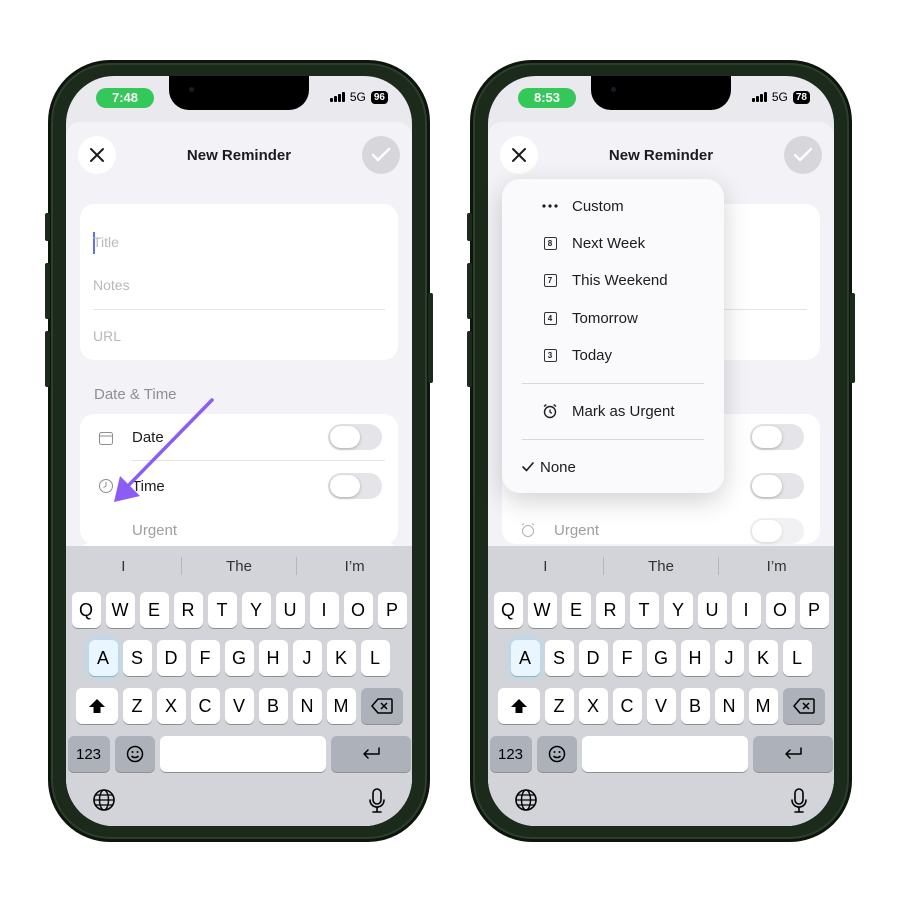 This screenshot has width=900, height=900. I want to click on alarm-clock-icon, so click(550, 411).